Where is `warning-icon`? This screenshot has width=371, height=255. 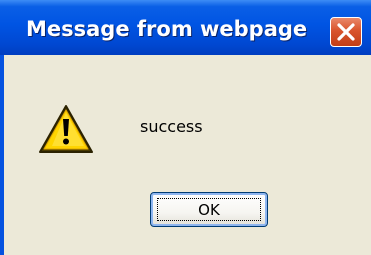
warning-icon is located at coordinates (66, 129).